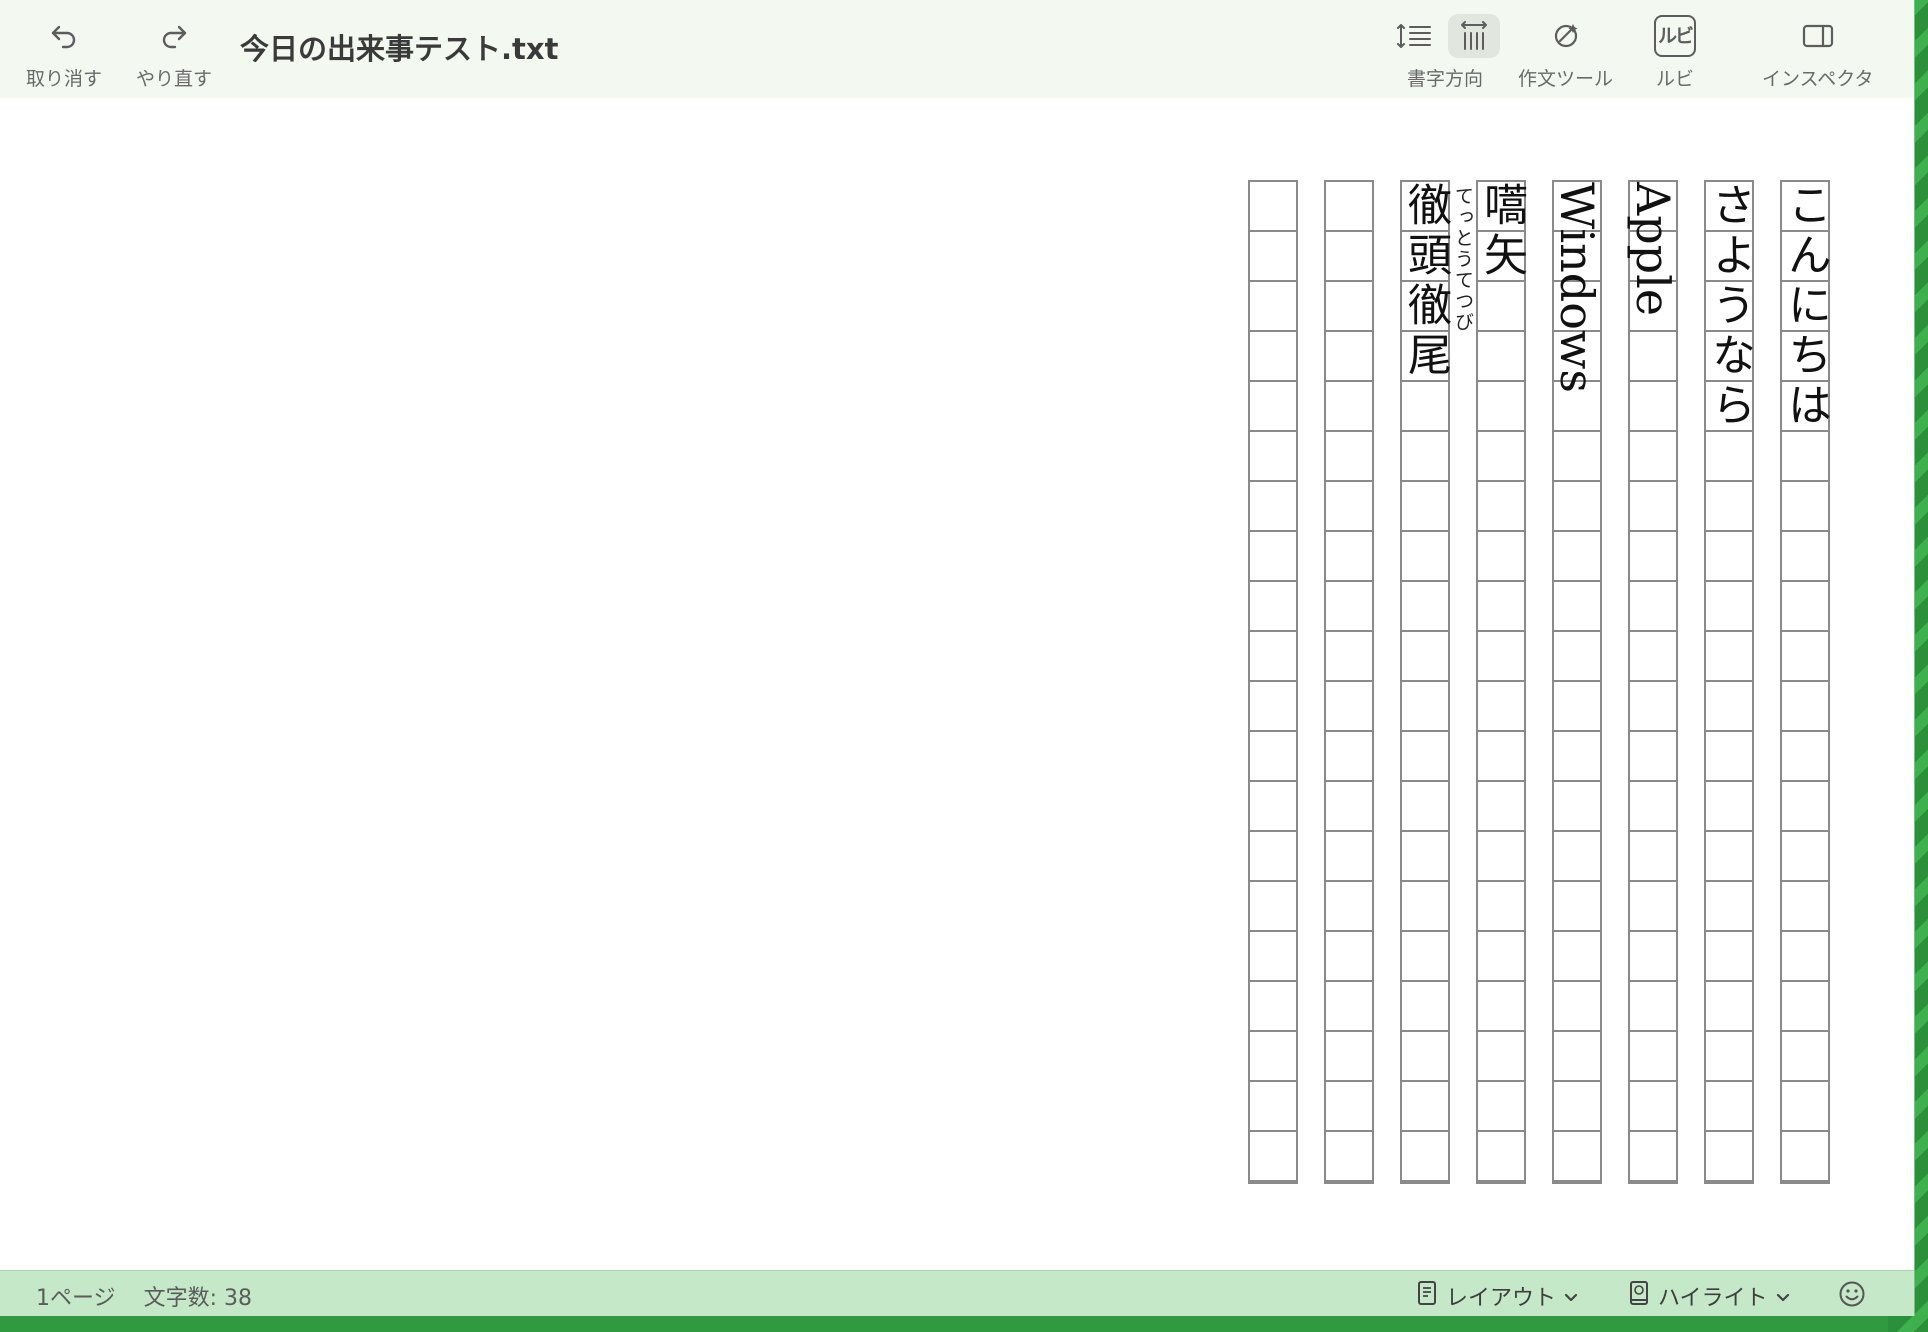 The height and width of the screenshot is (1332, 1928). I want to click on inspector-label: インスペクタ, so click(1818, 79).